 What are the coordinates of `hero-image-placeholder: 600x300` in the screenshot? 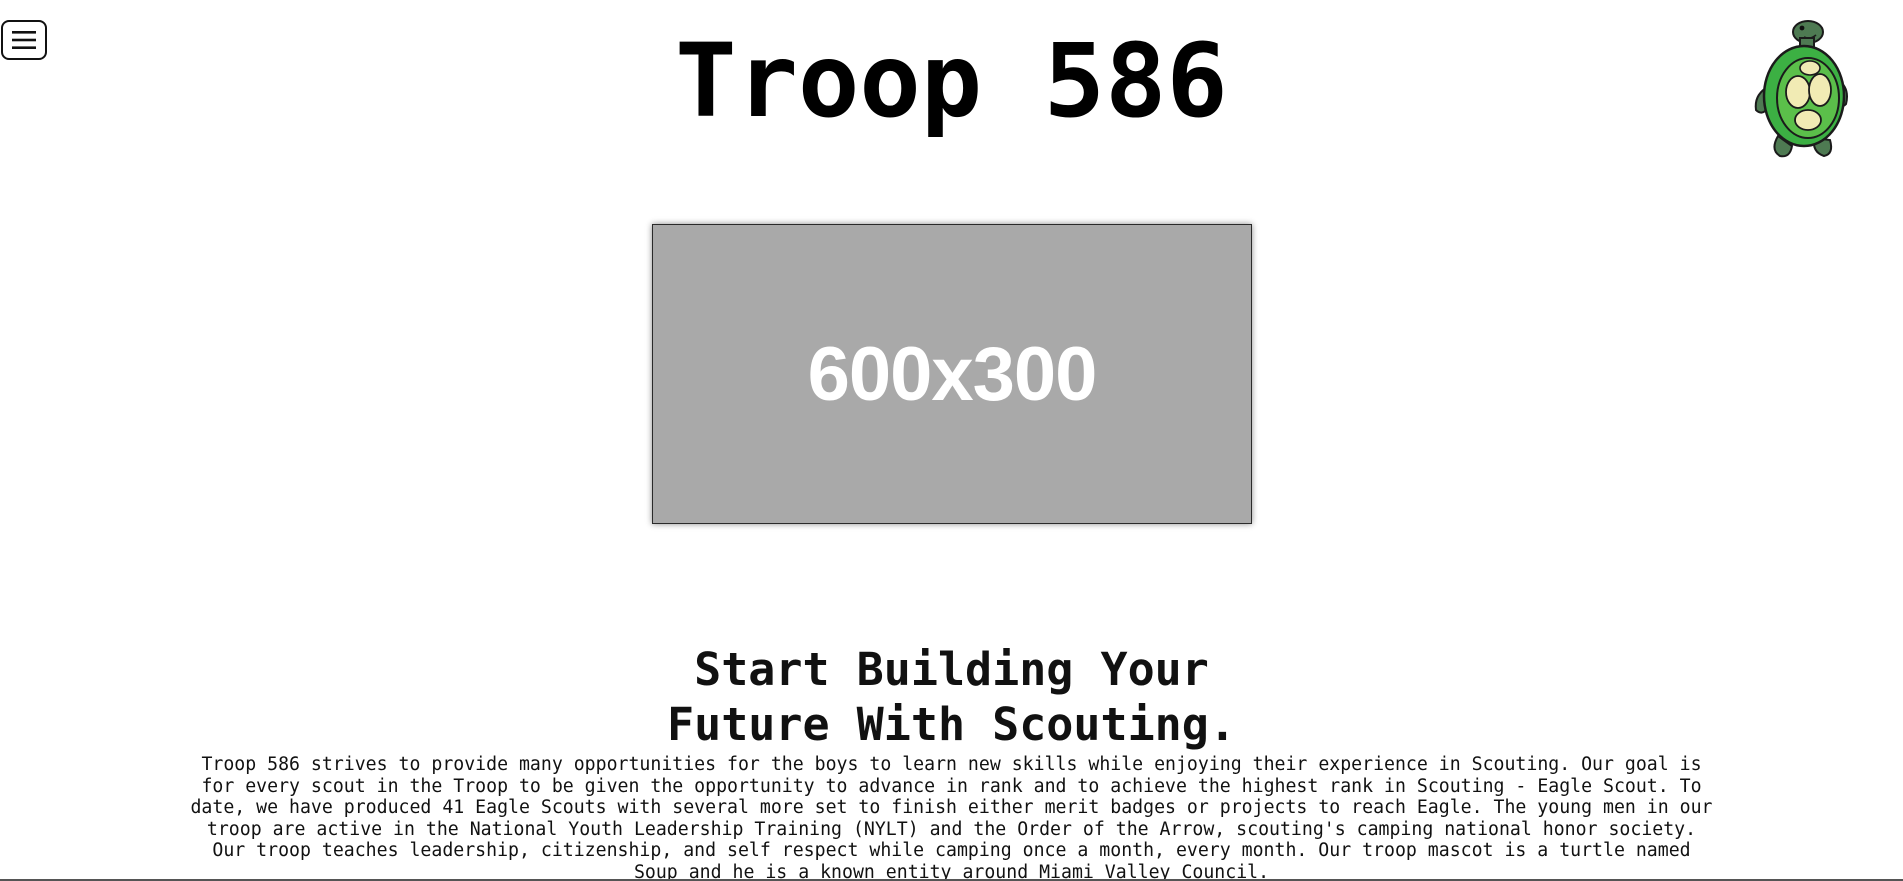 It's located at (952, 374).